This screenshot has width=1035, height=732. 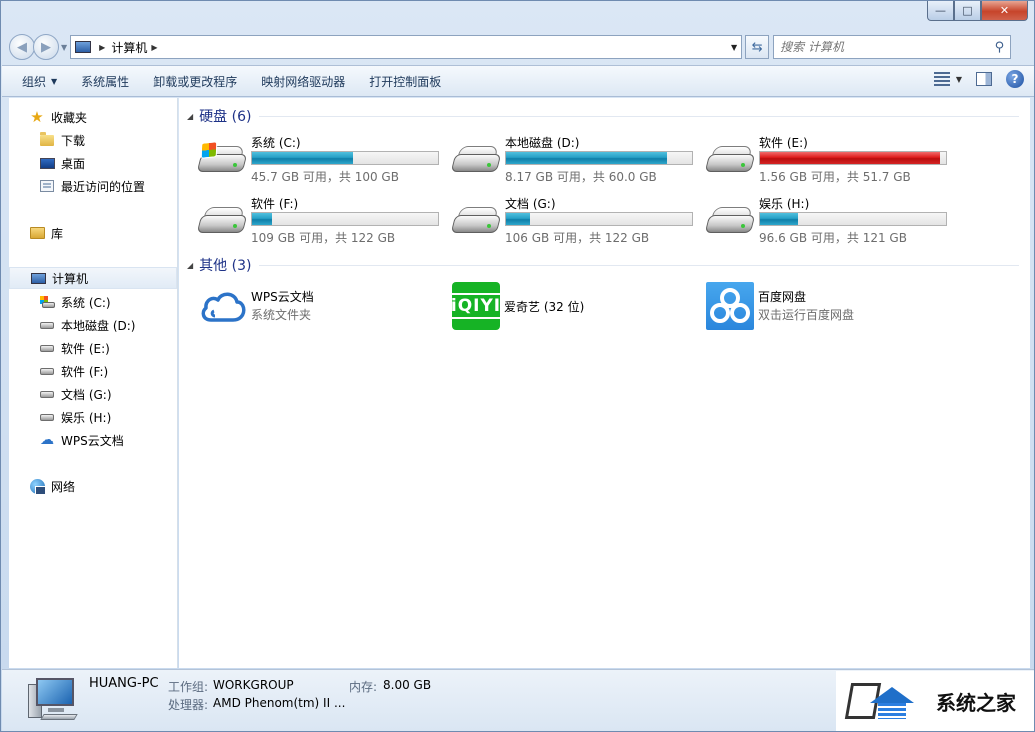 What do you see at coordinates (1015, 79) in the screenshot?
I see `help-icon: ?` at bounding box center [1015, 79].